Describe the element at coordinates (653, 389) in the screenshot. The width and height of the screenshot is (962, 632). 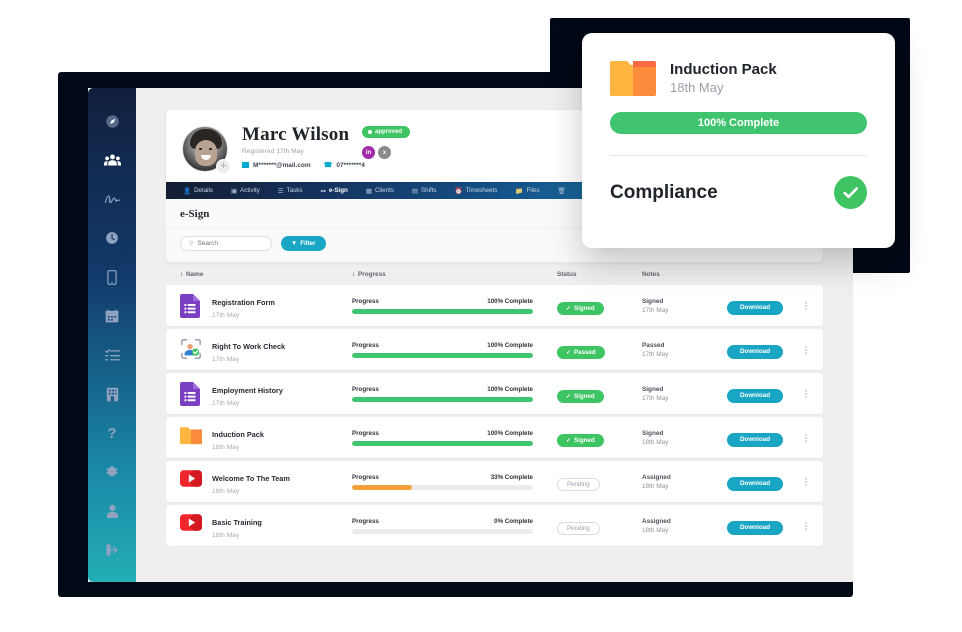
I see `note-title: Signed` at that location.